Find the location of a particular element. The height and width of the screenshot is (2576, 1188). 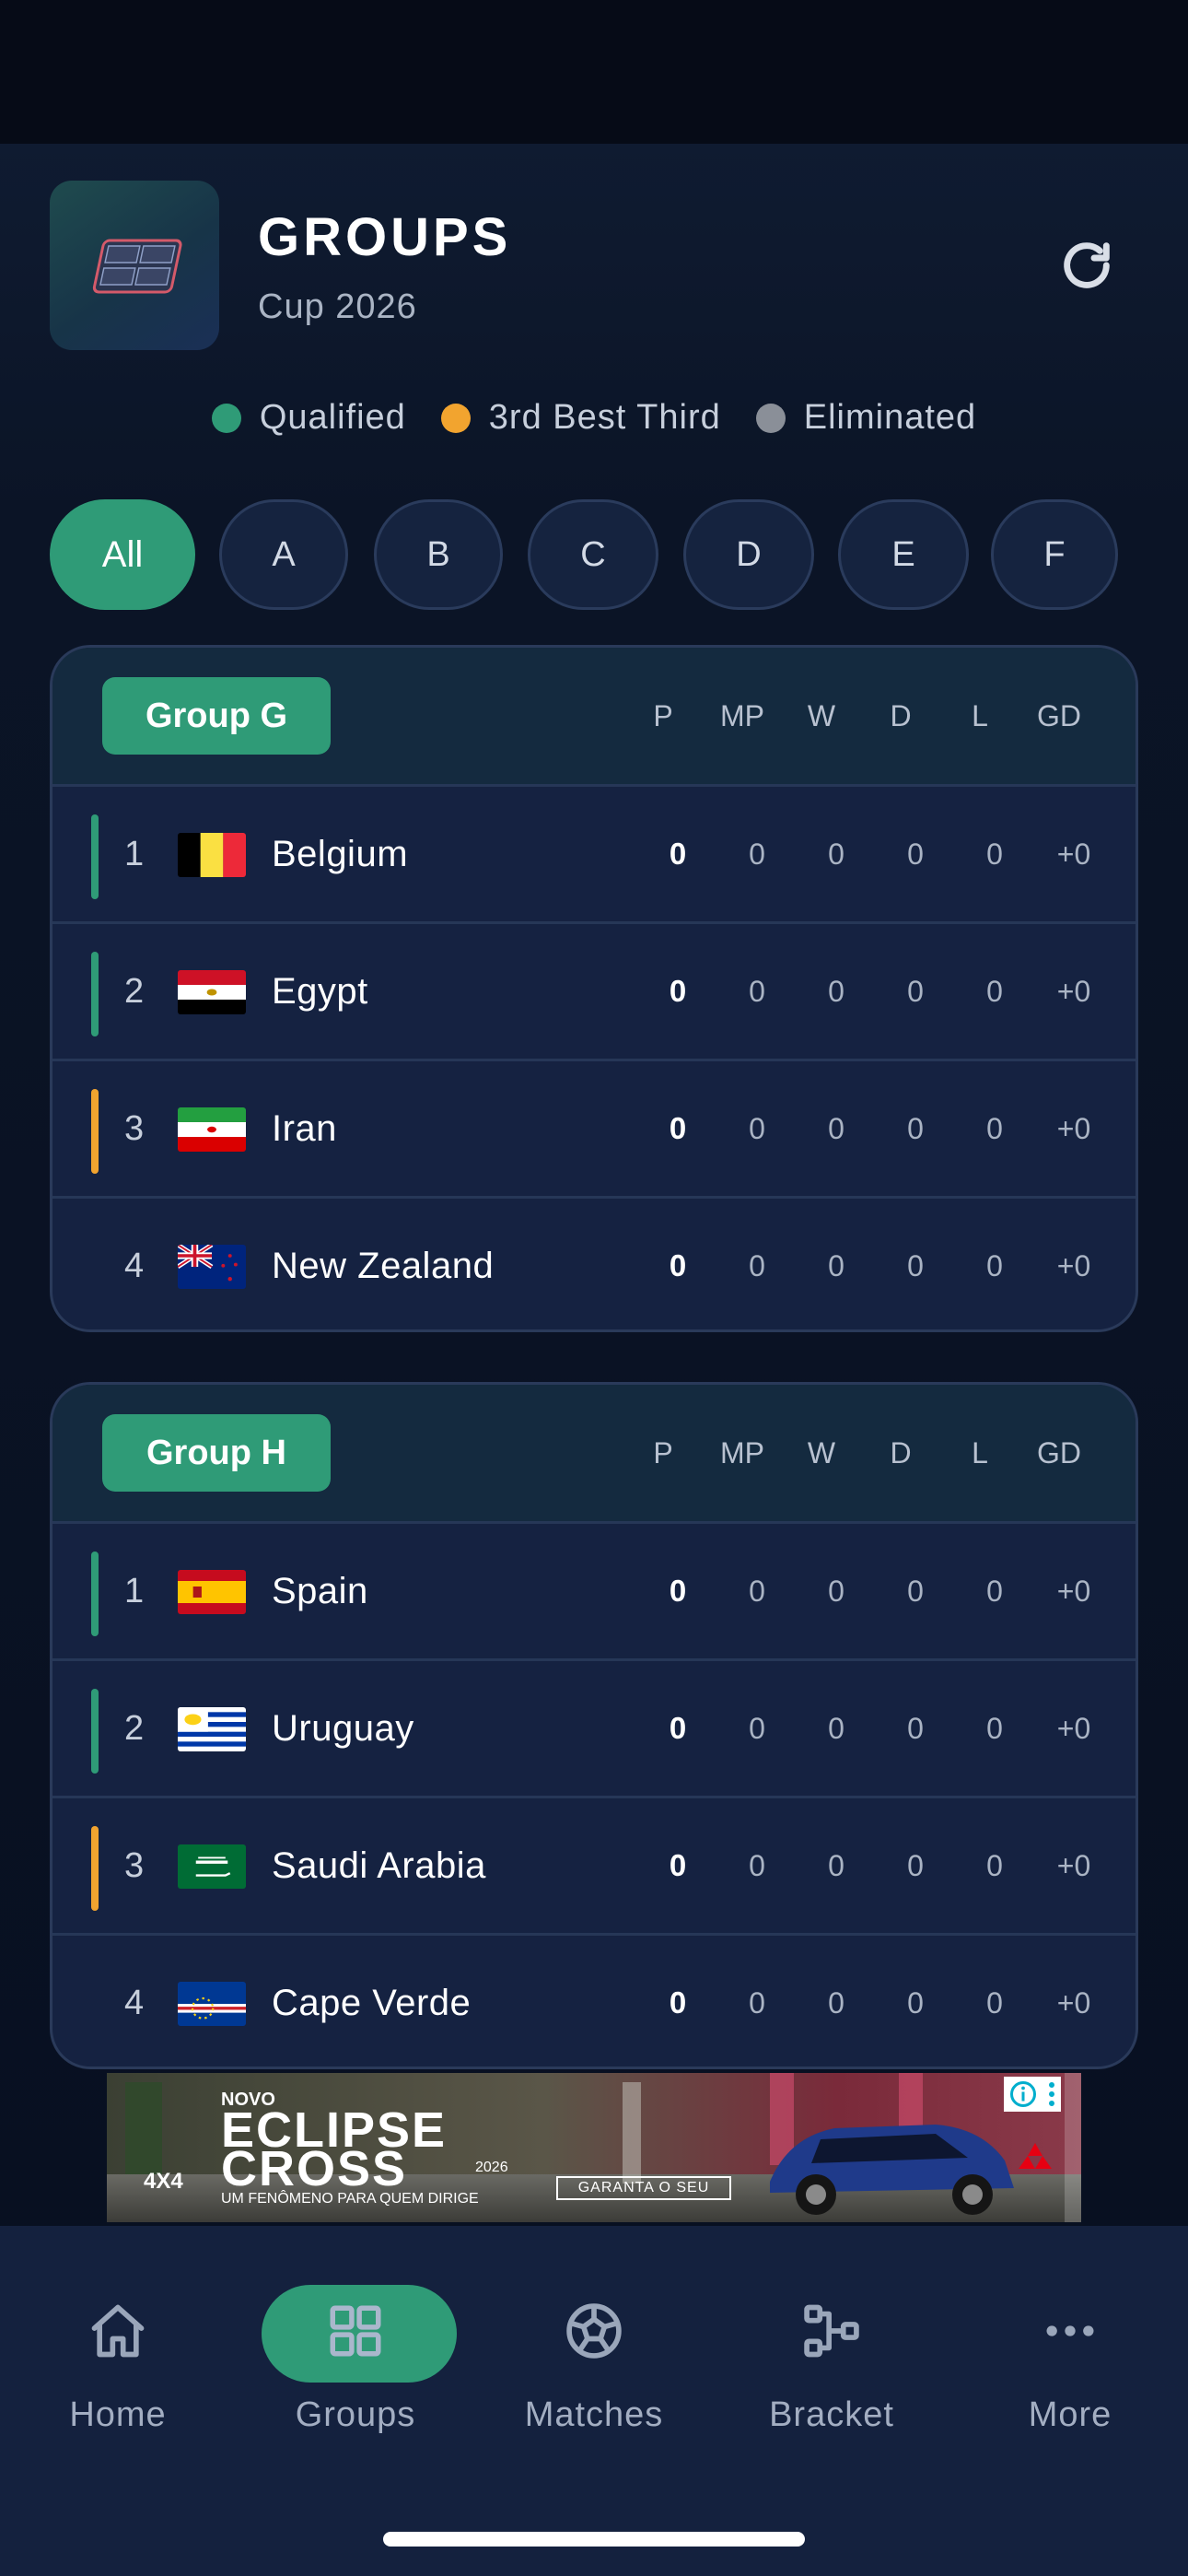

page-subtitle: Cup 2026 is located at coordinates (337, 306).